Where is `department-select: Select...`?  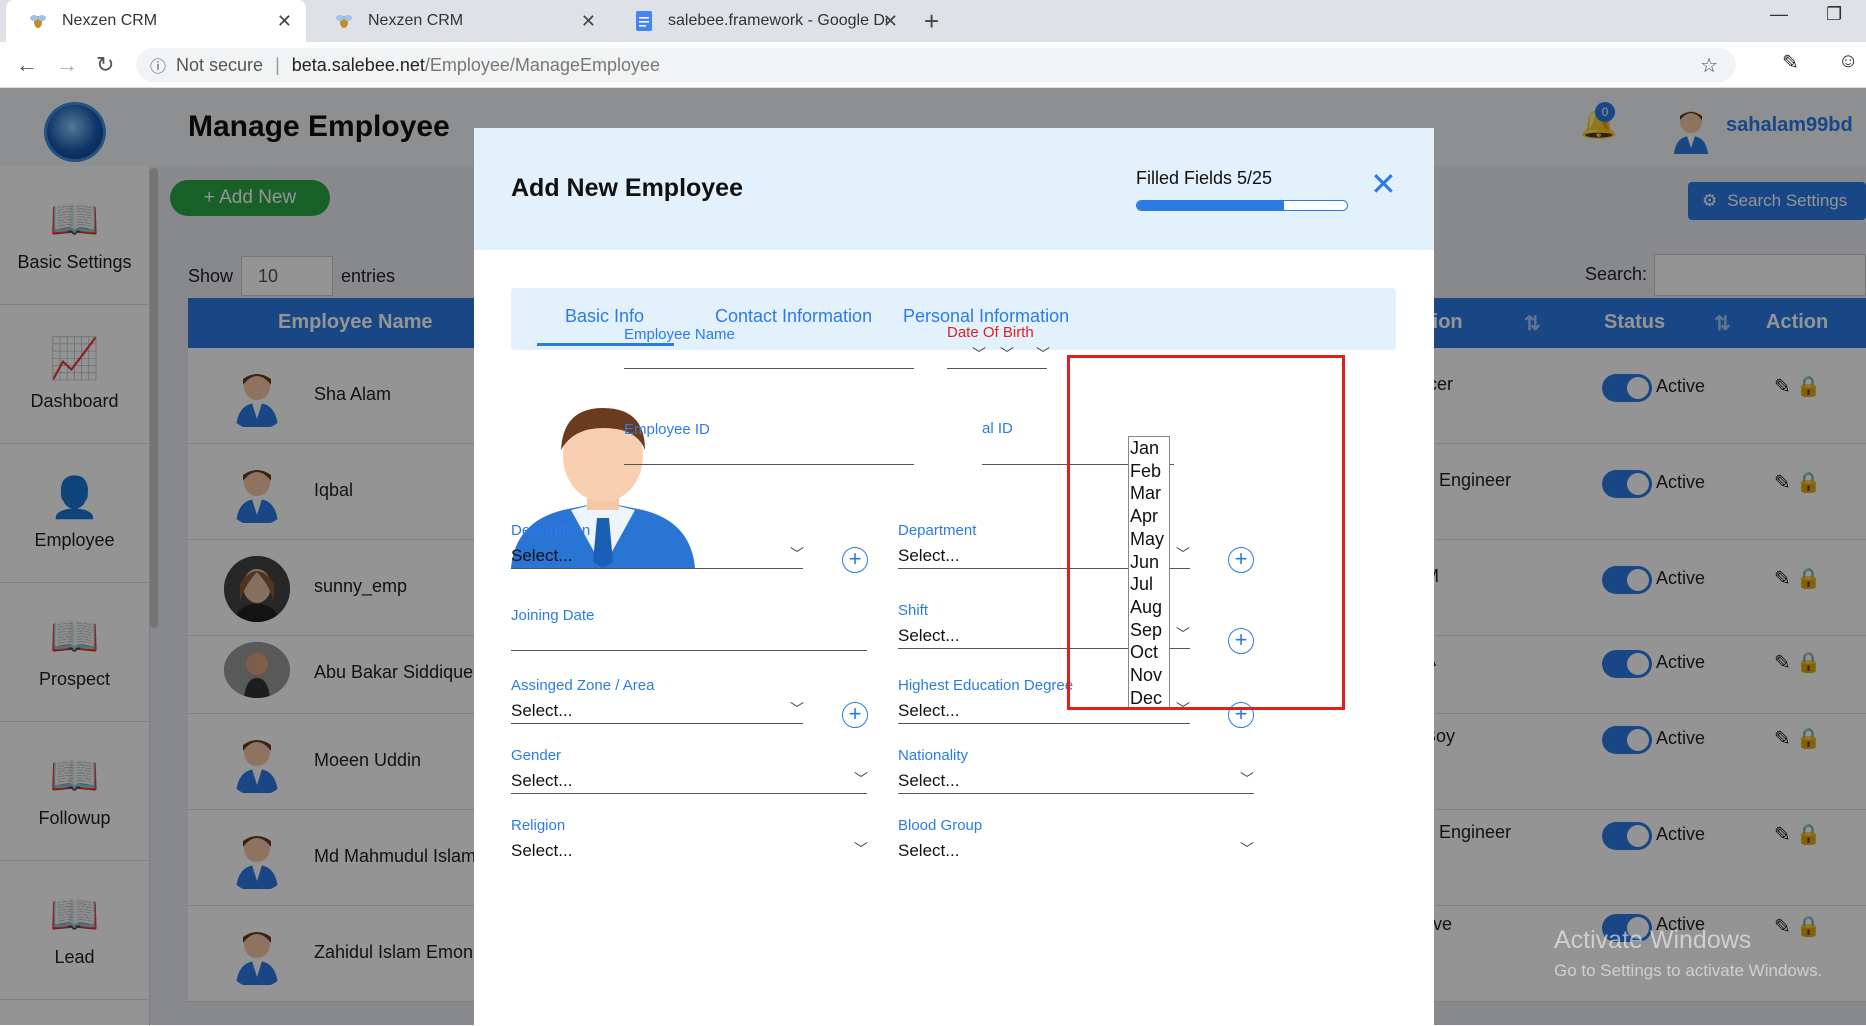 department-select: Select... is located at coordinates (928, 556).